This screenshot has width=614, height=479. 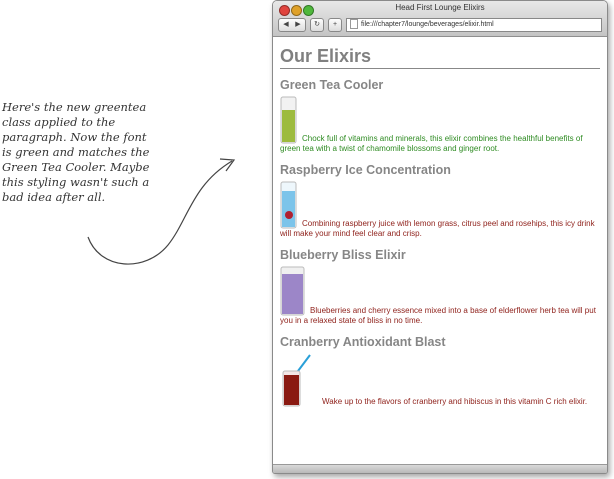 What do you see at coordinates (298, 25) in the screenshot?
I see `forward-button: ▶` at bounding box center [298, 25].